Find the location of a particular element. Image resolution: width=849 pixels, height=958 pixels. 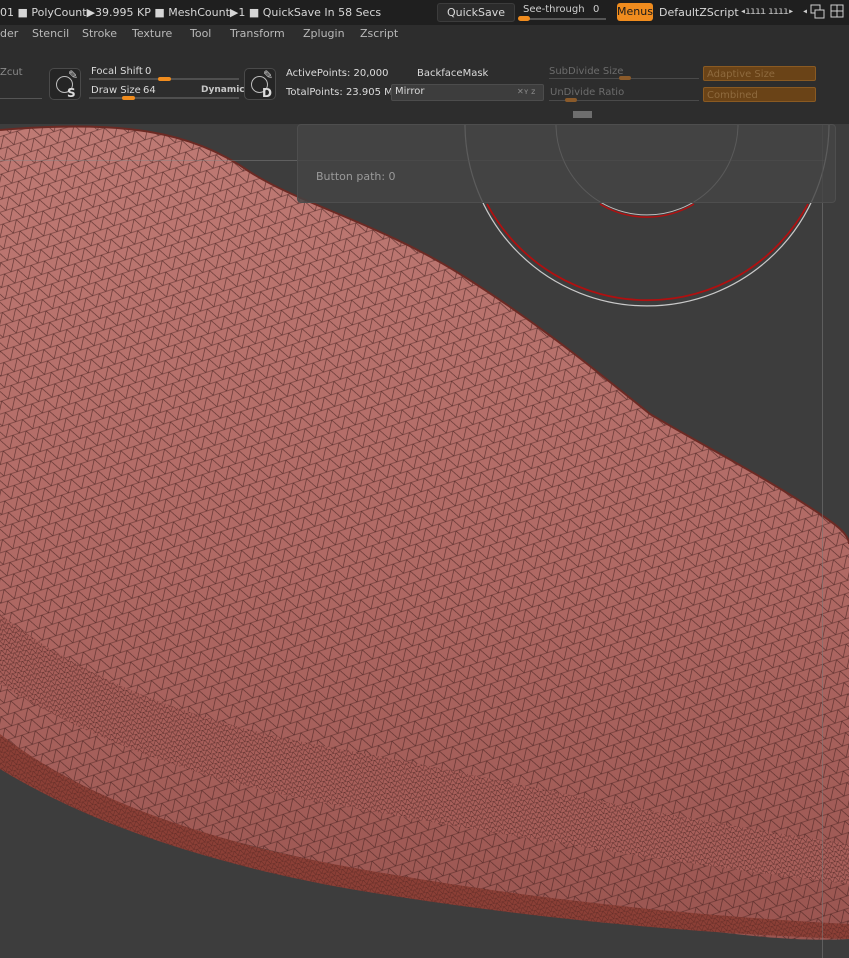

meshcount-readout: ■ MeshCount▶1 is located at coordinates (201, 12).